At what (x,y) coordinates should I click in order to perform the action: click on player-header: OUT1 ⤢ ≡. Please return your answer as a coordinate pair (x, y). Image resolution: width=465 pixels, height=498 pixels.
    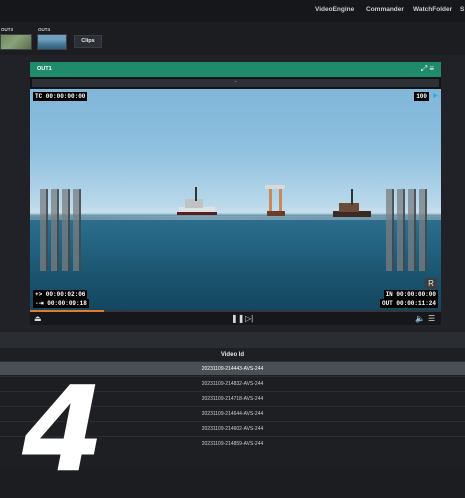
    Looking at the image, I should click on (235, 69).